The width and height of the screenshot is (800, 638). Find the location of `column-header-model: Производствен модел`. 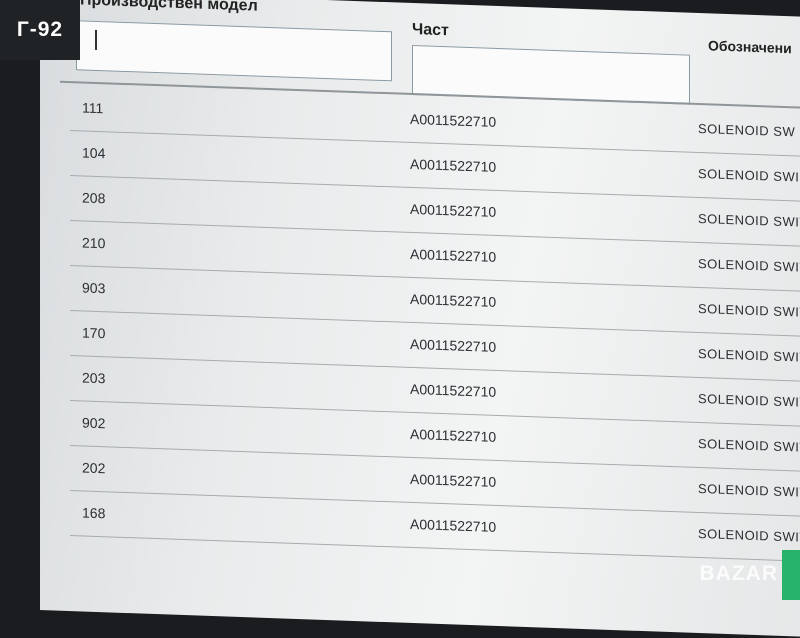

column-header-model: Производствен модел is located at coordinates (169, 8).